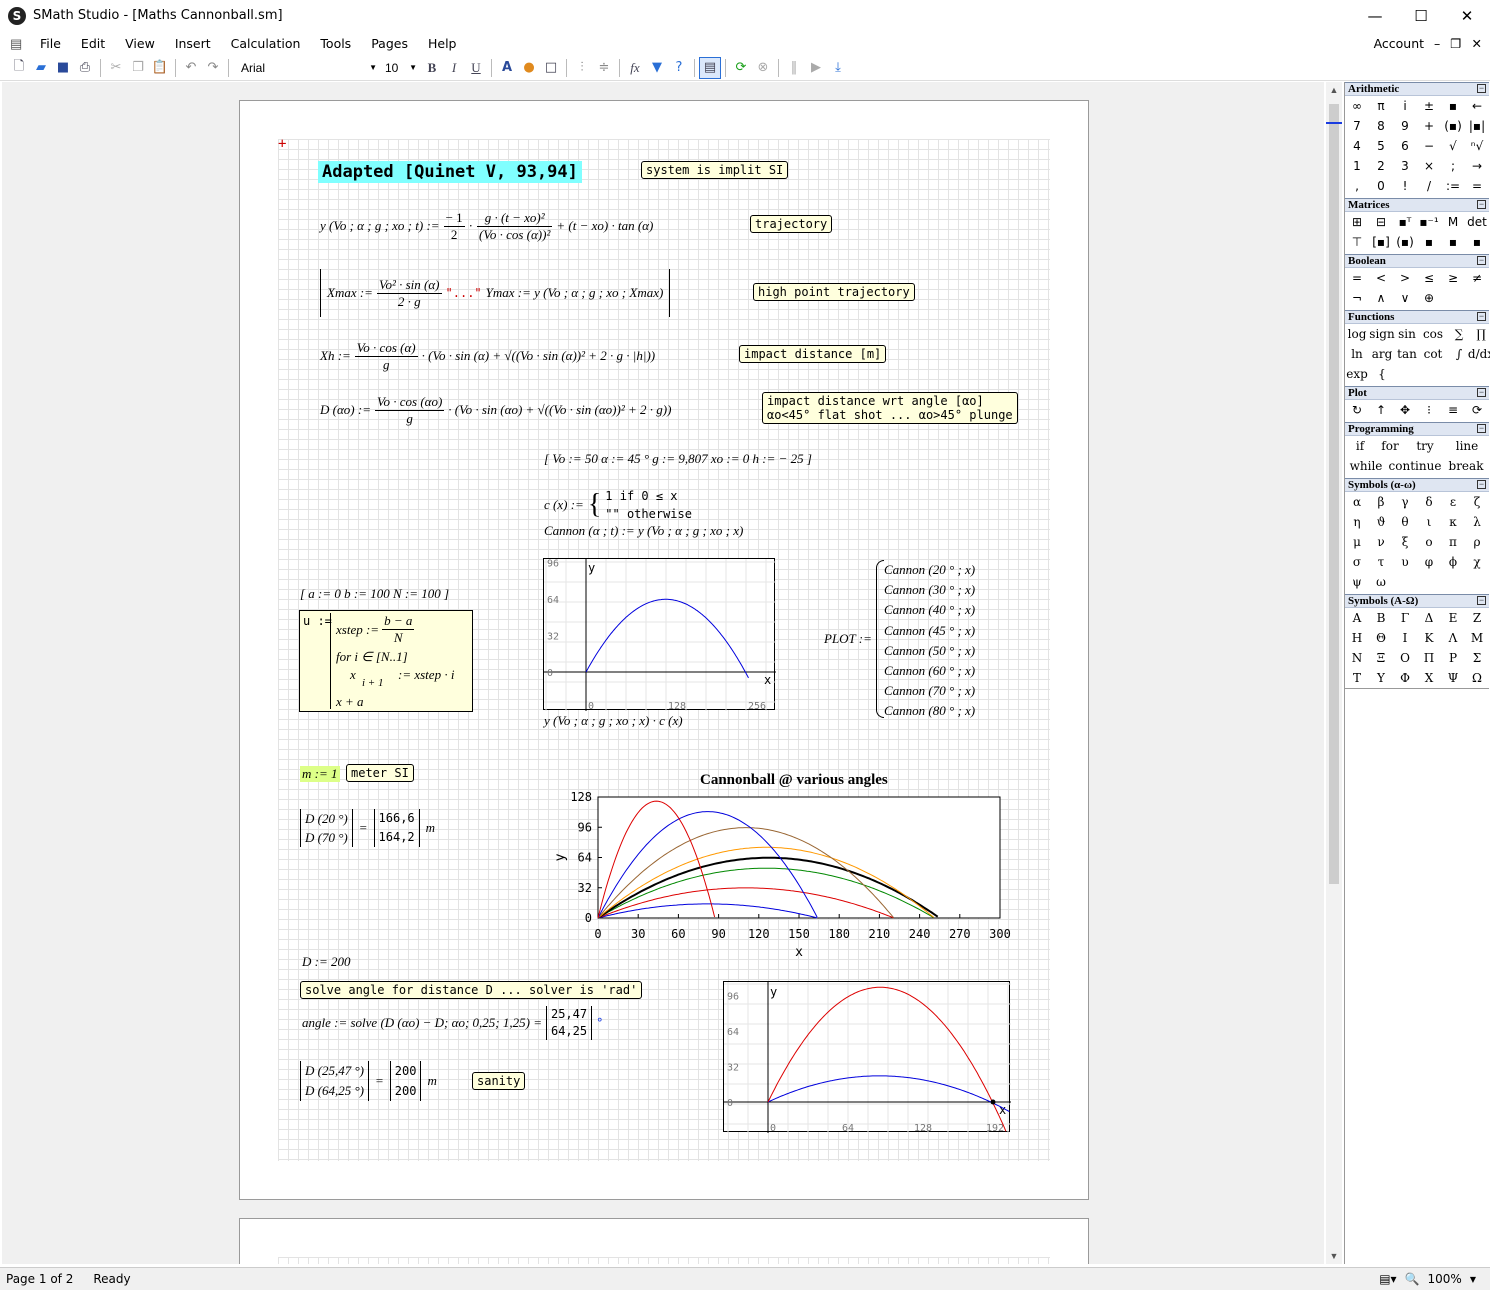 The width and height of the screenshot is (1490, 1290). I want to click on greek-symbol-button: β, so click(1381, 502).